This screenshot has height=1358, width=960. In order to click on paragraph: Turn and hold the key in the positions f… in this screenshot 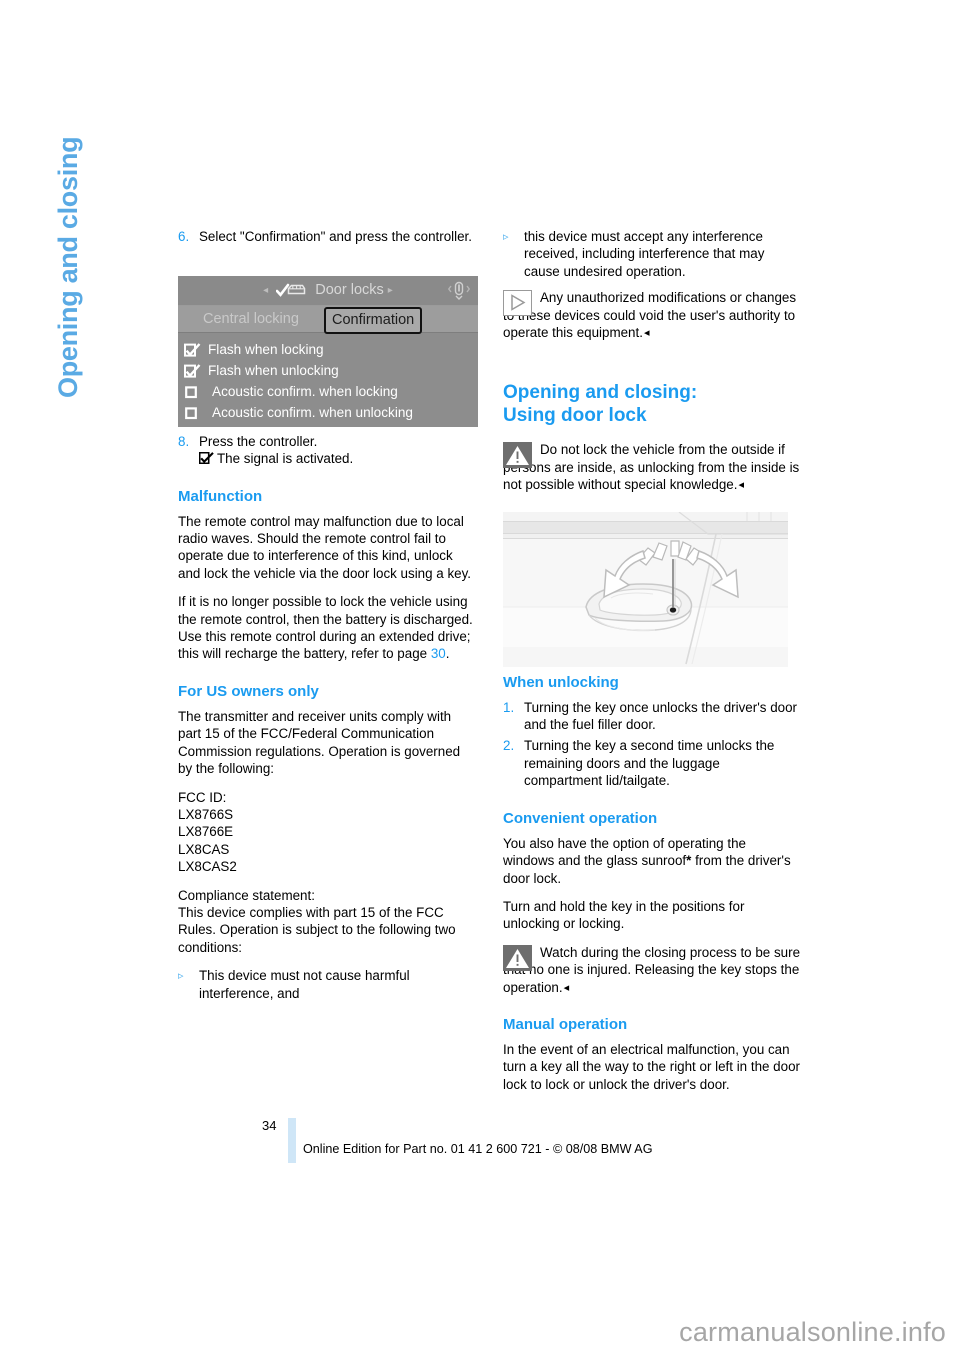, I will do `click(624, 915)`.